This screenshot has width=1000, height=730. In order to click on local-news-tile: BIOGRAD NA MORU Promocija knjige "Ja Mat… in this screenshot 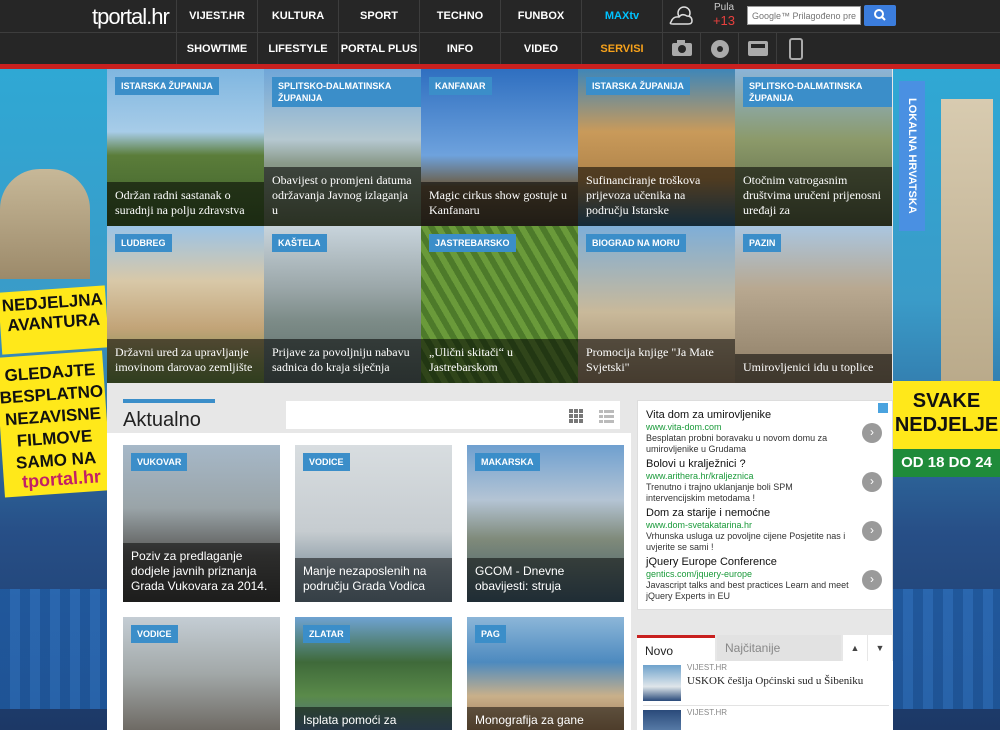, I will do `click(656, 304)`.